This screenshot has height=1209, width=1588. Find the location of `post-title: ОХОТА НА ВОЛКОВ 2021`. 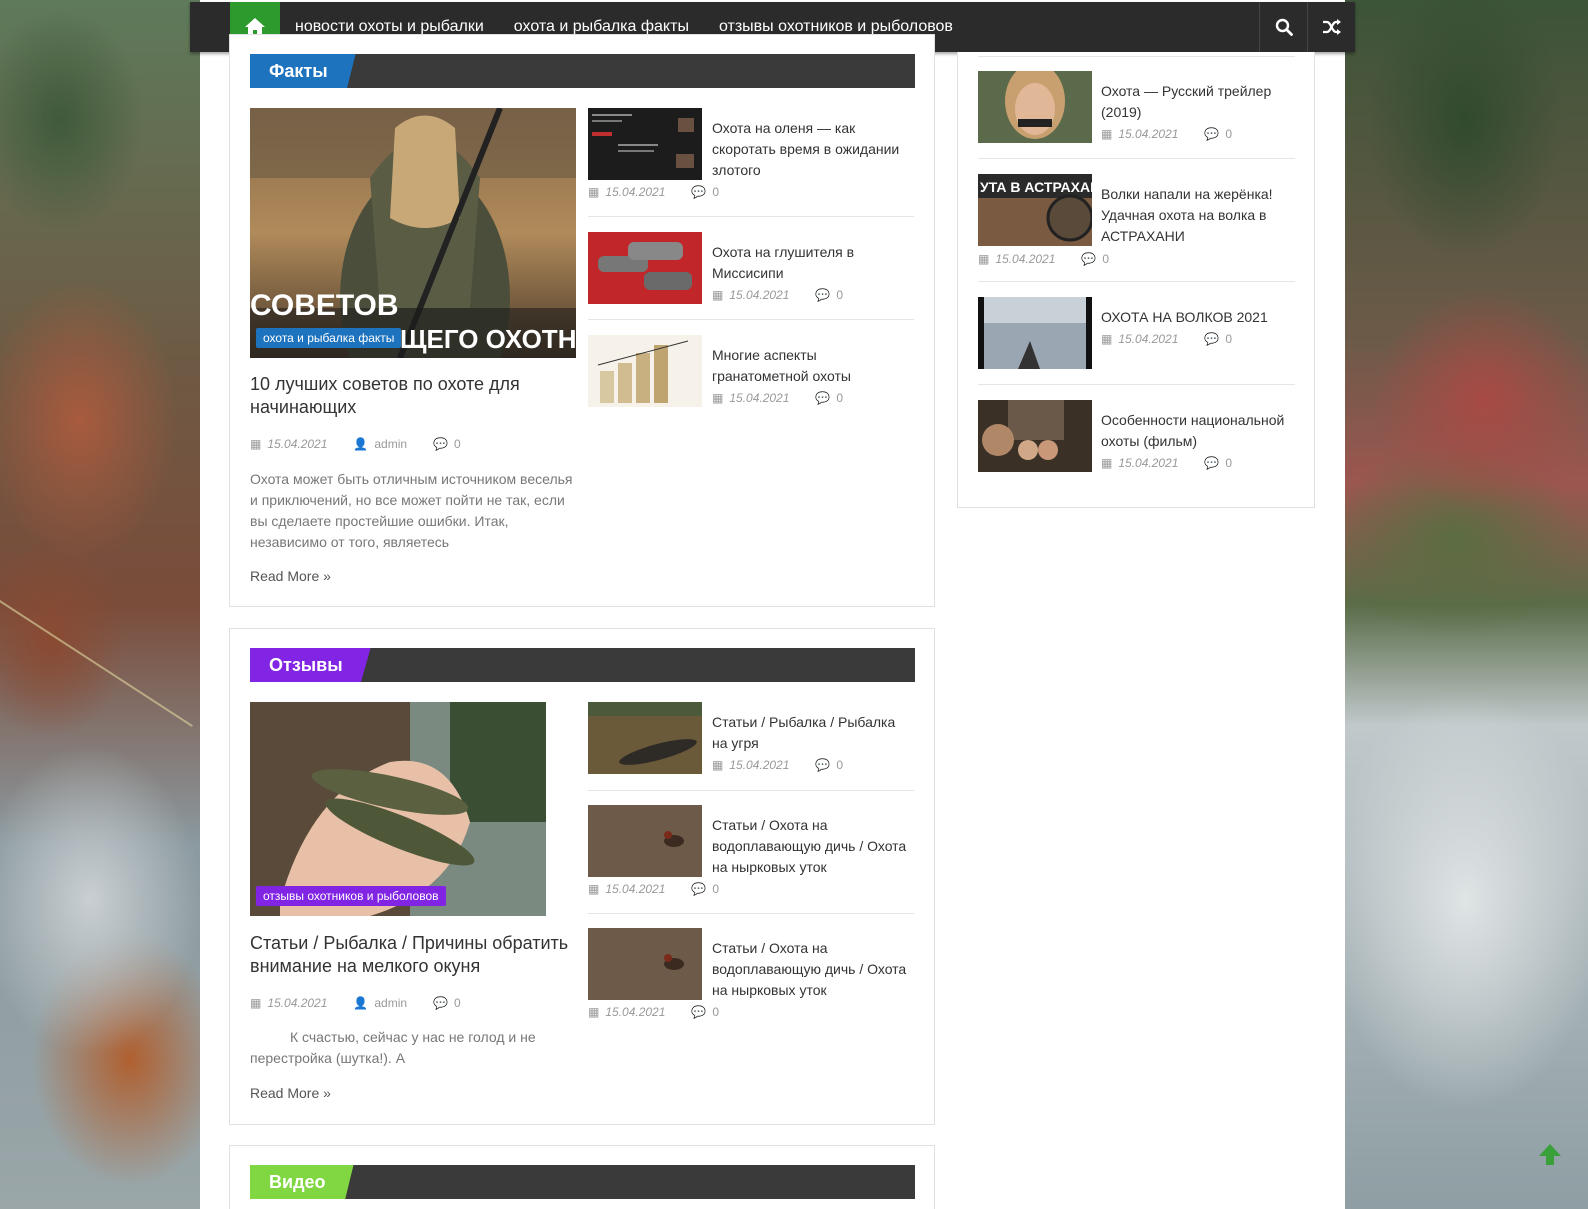

post-title: ОХОТА НА ВОЛКОВ 2021 is located at coordinates (1198, 317).